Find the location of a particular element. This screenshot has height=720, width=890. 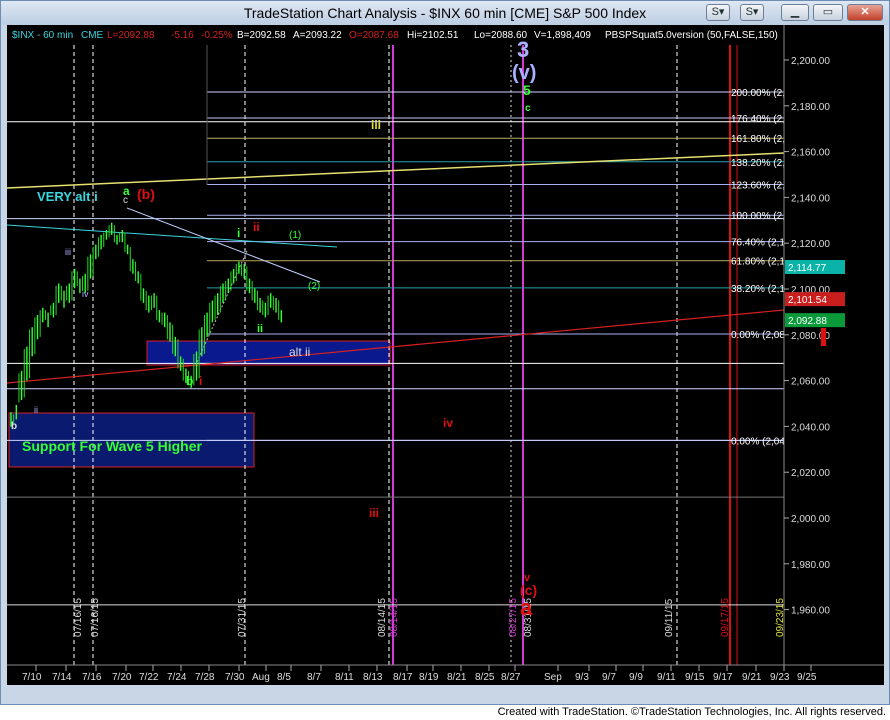

y-tick-label: 2,120.00 is located at coordinates (810, 244).